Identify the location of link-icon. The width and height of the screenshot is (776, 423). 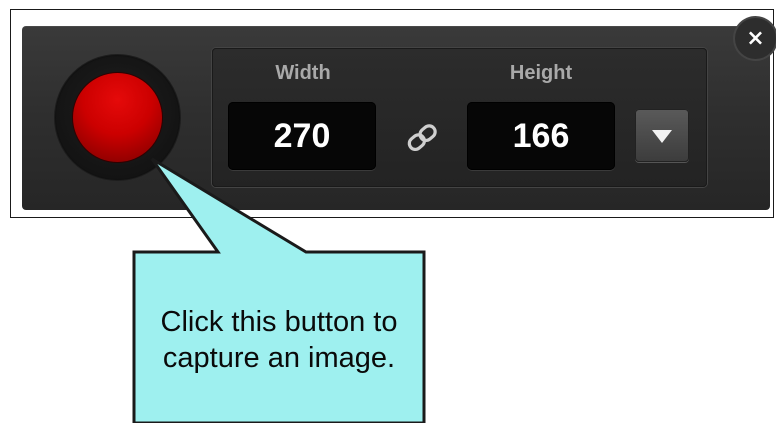
(423, 137).